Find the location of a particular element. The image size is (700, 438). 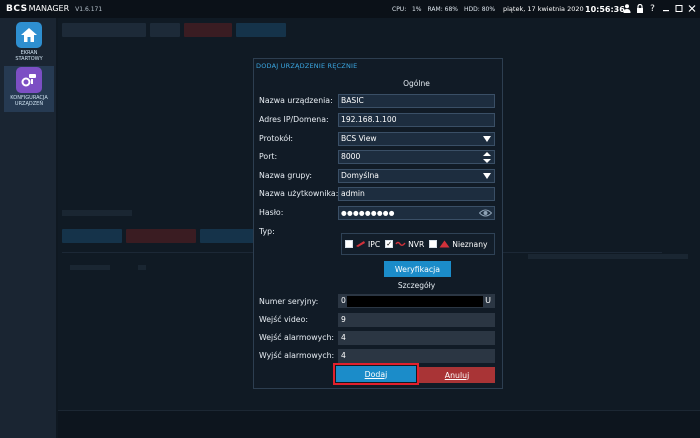

device-name-label: Nazwa urządzenia: is located at coordinates (296, 100).